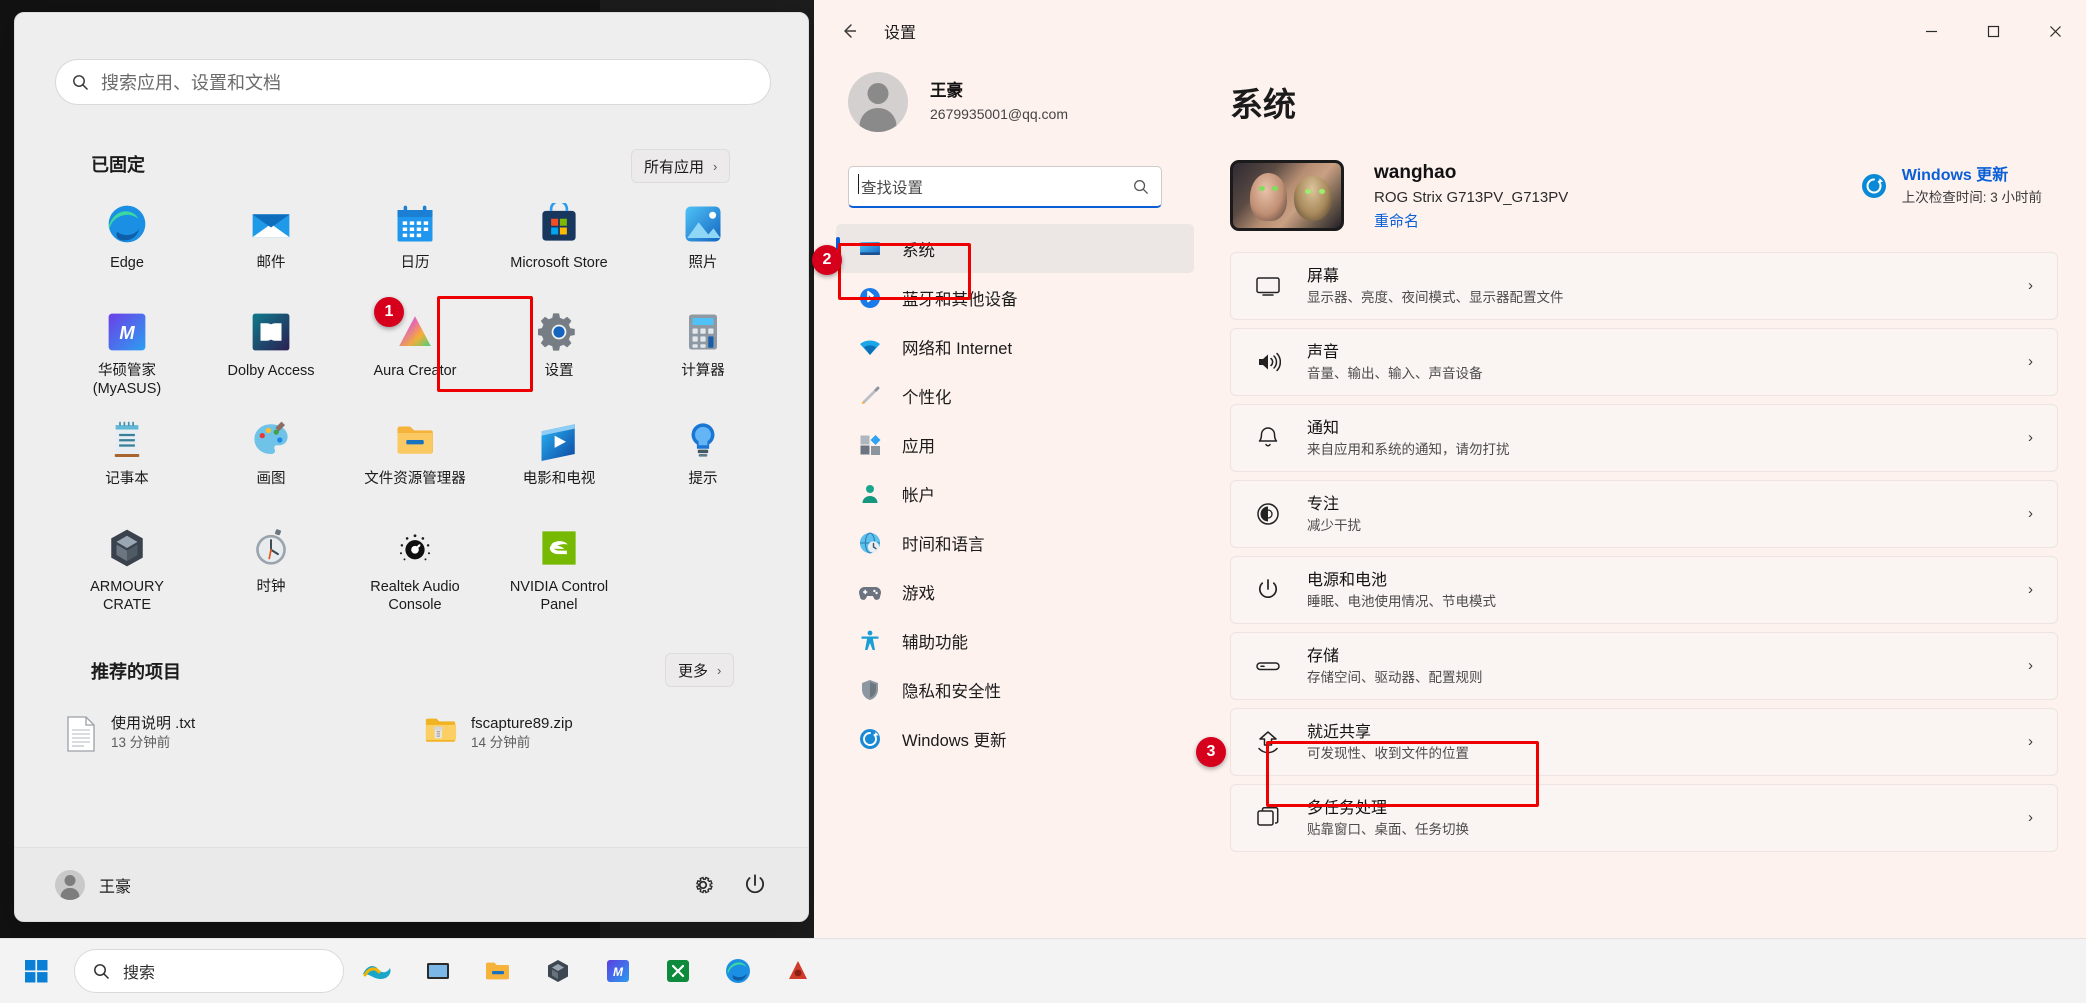 This screenshot has height=1003, width=2086. What do you see at coordinates (1015, 444) in the screenshot?
I see `nav-item-4: 应用` at bounding box center [1015, 444].